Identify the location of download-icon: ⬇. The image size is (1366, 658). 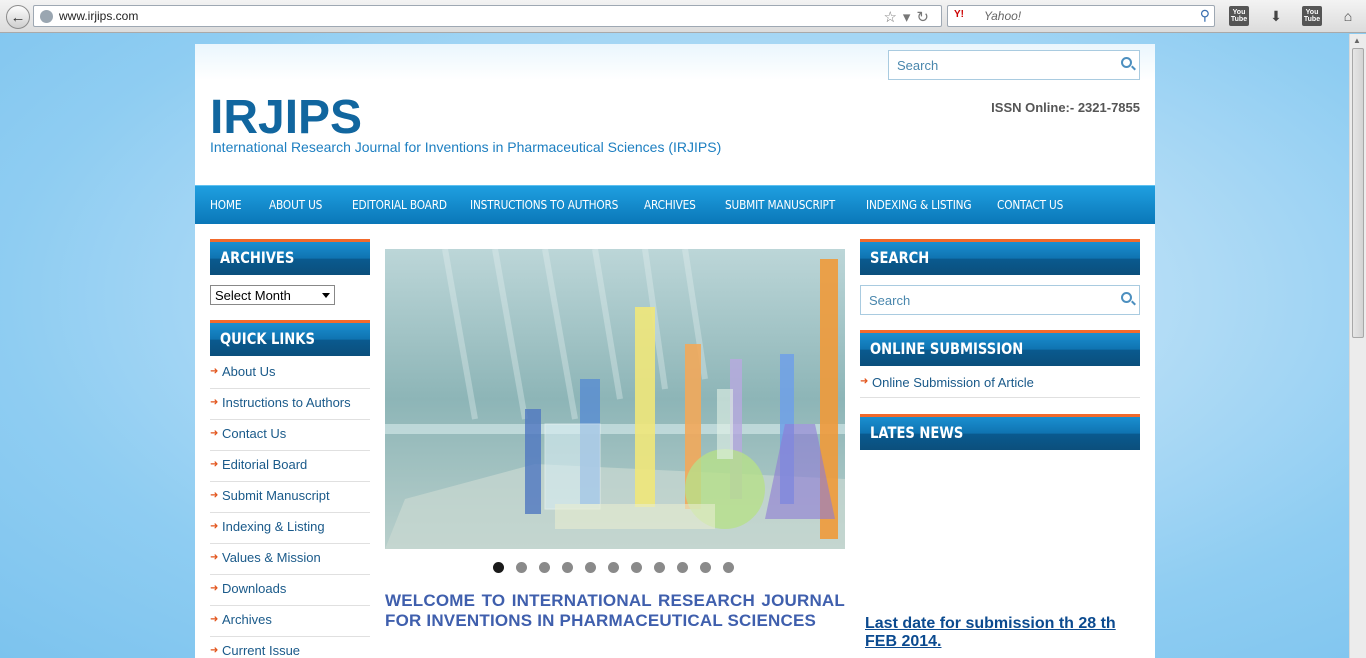
(1276, 16).